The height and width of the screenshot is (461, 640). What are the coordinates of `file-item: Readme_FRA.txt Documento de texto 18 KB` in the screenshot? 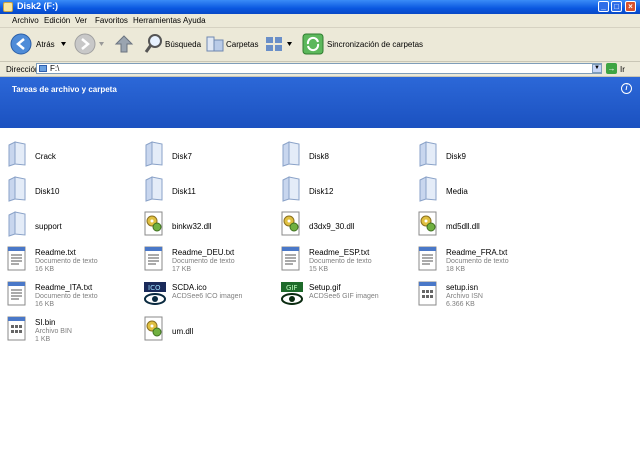 It's located at (476, 257).